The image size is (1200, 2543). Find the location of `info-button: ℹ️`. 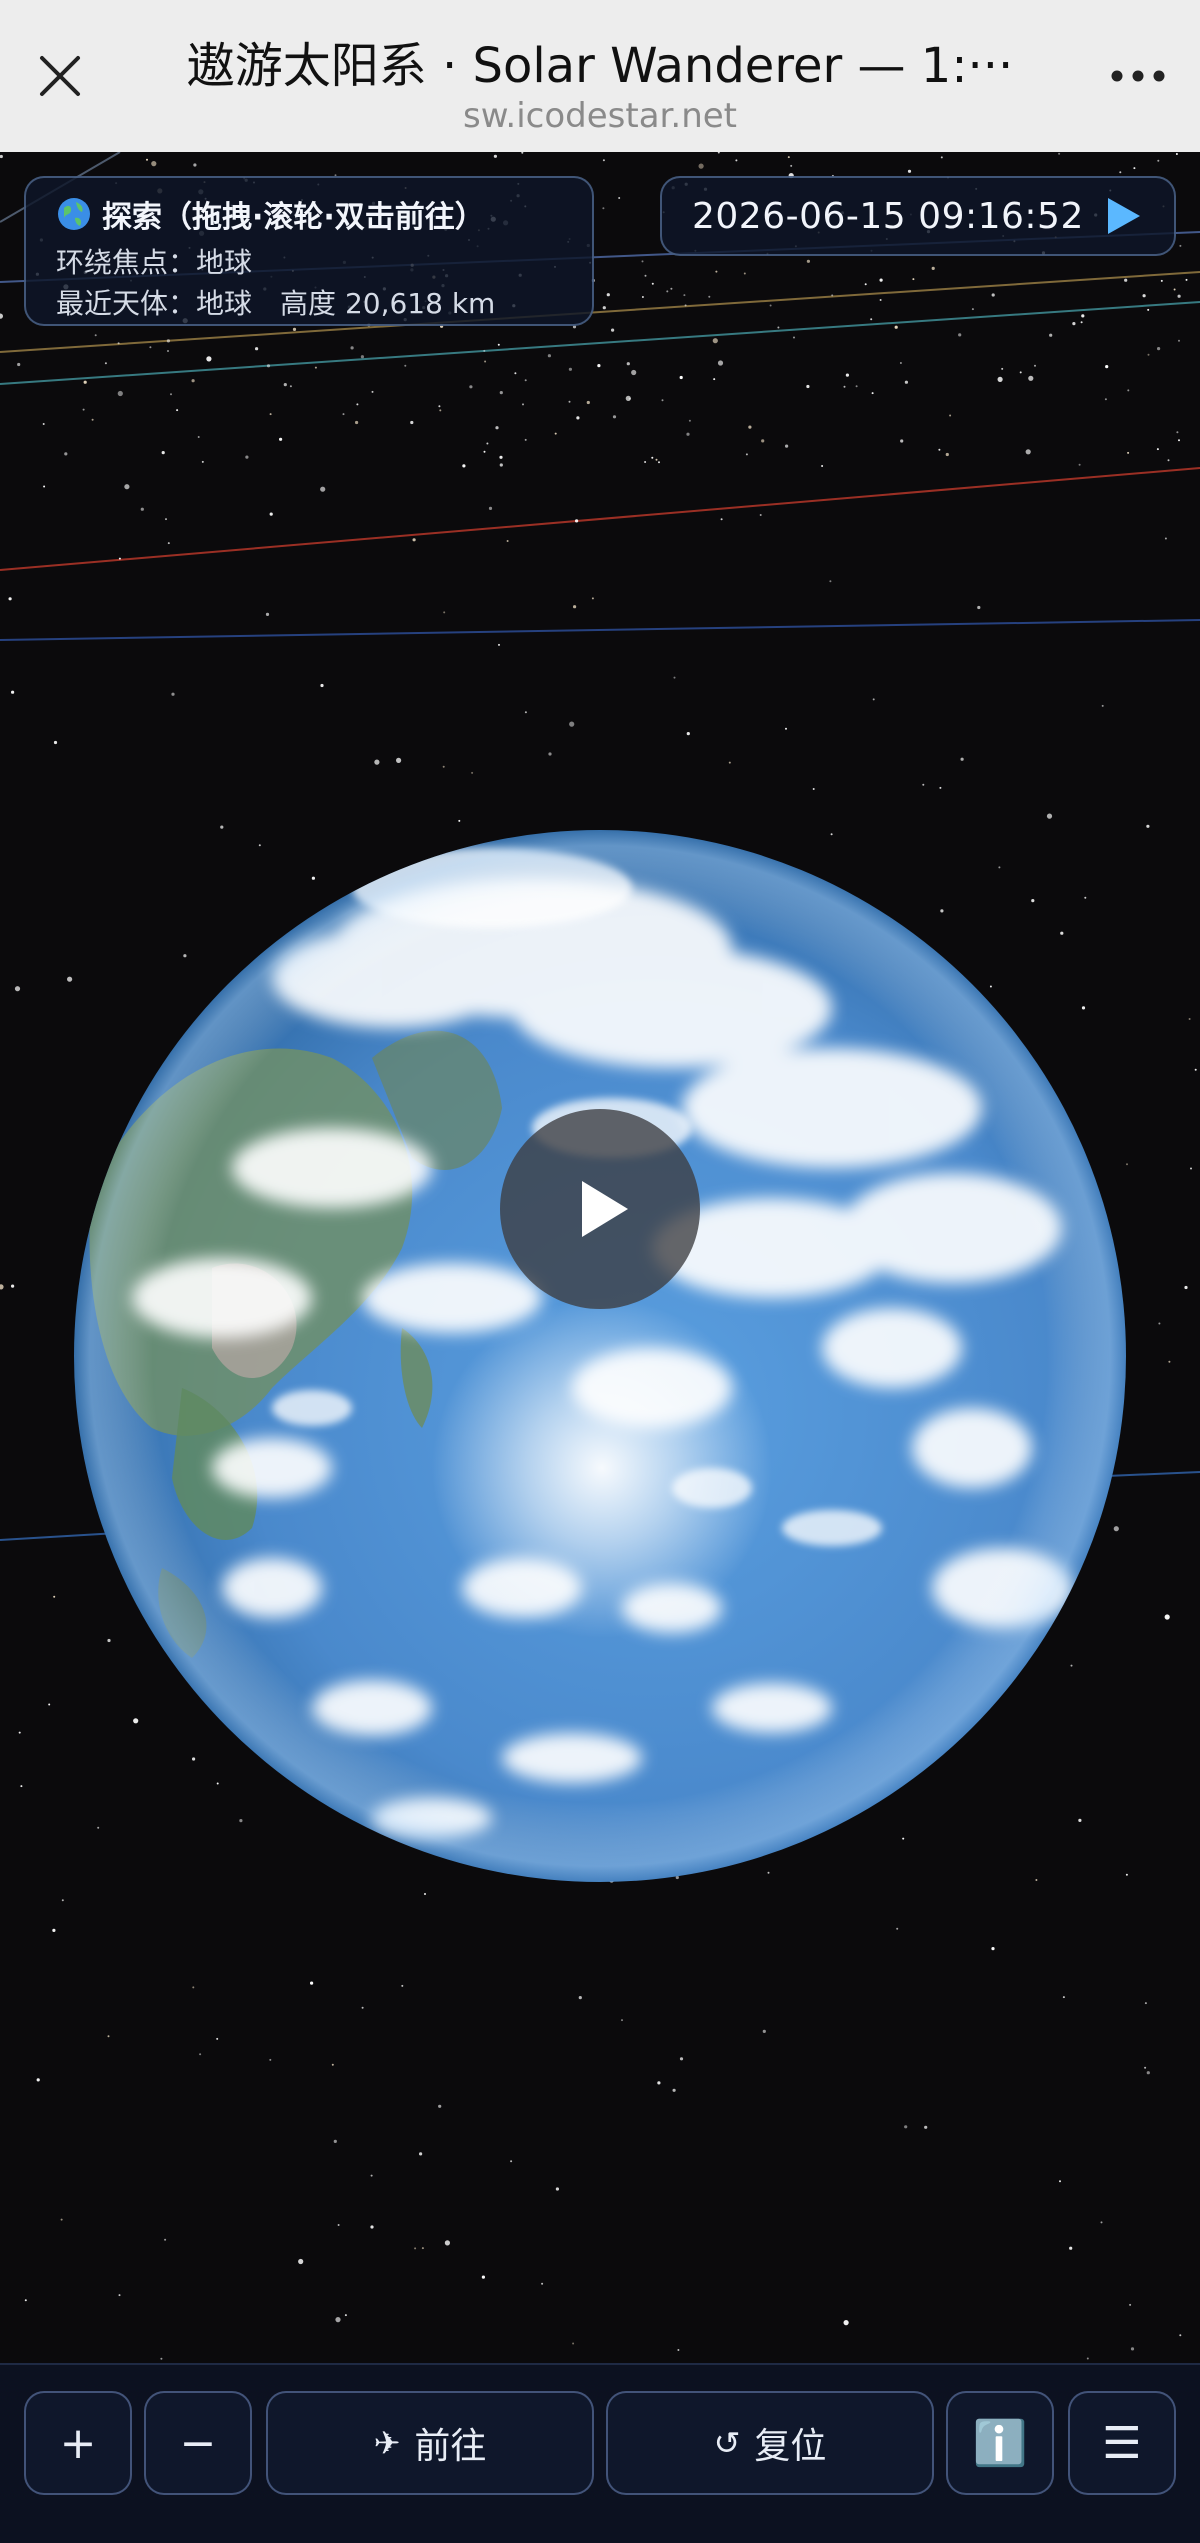

info-button: ℹ️ is located at coordinates (1000, 2443).